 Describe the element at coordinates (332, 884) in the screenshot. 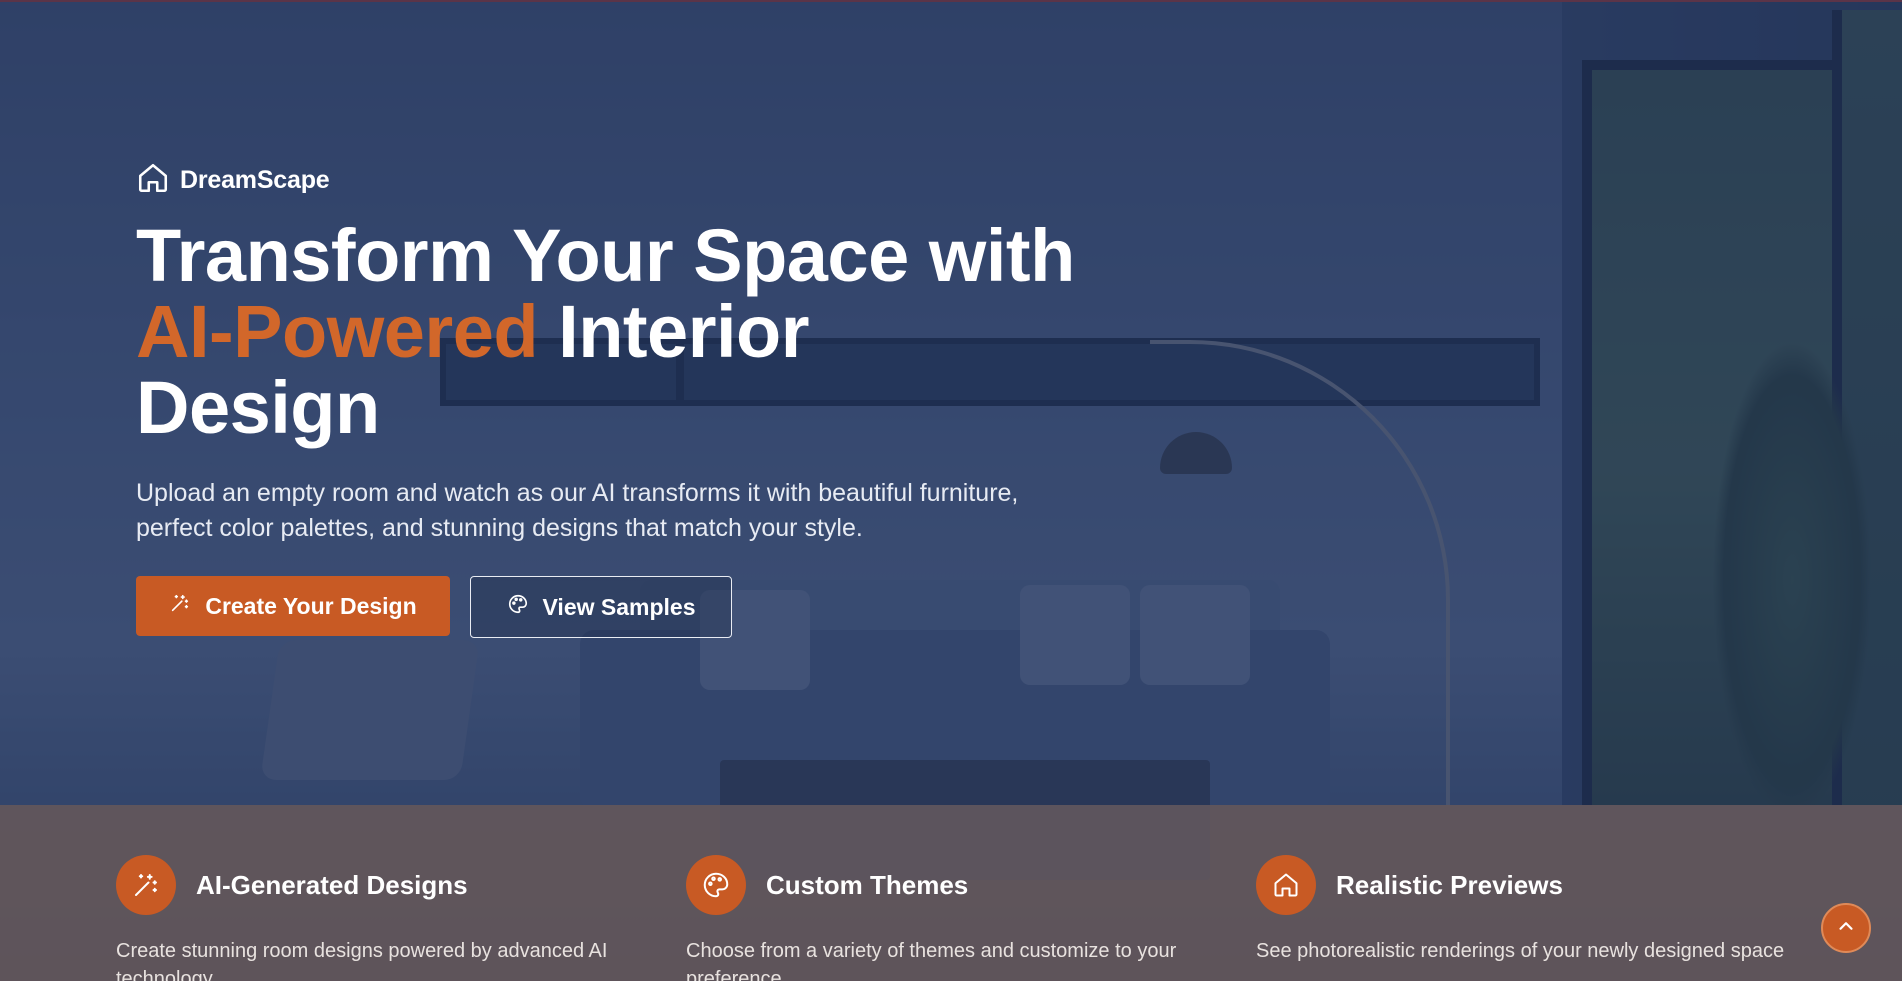

I see `feature-title: AI-Generated Designs` at that location.